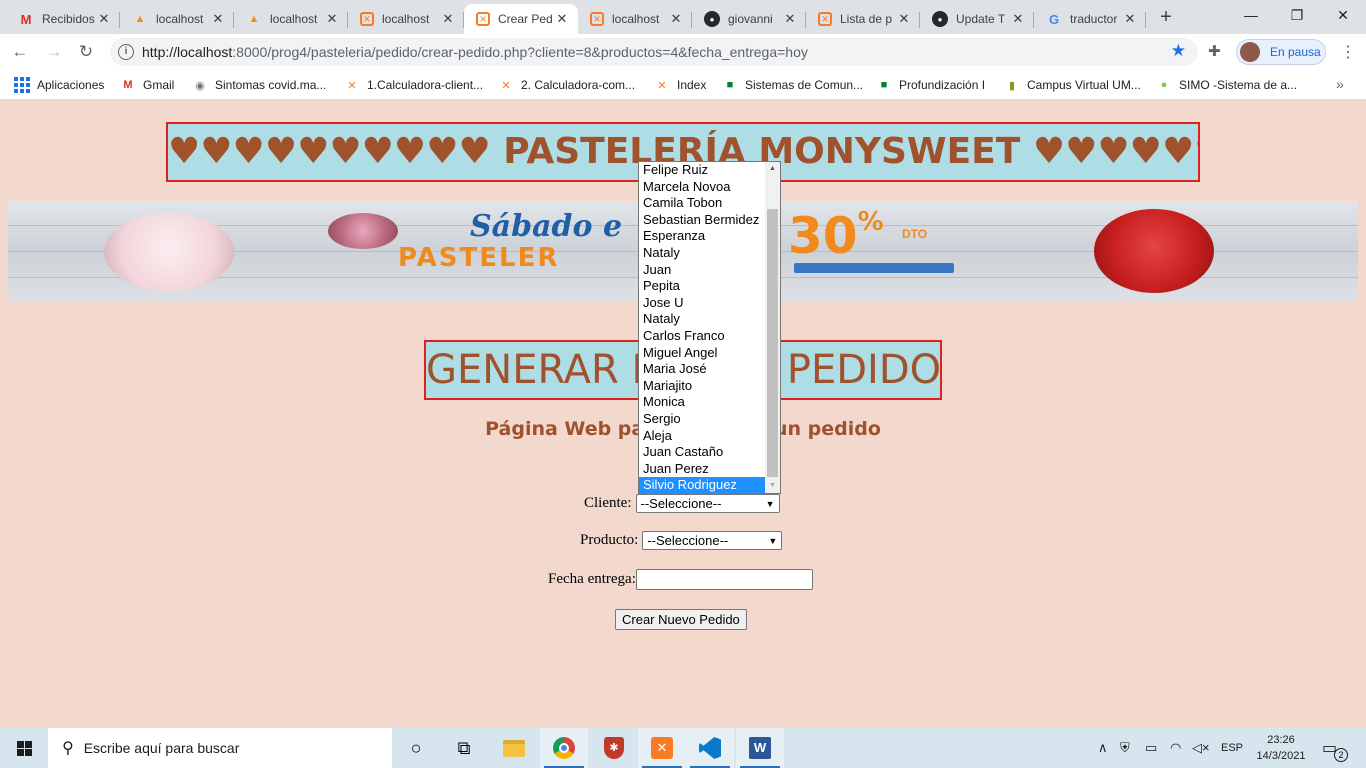 This screenshot has width=1366, height=768. I want to click on start-button, so click(24, 748).